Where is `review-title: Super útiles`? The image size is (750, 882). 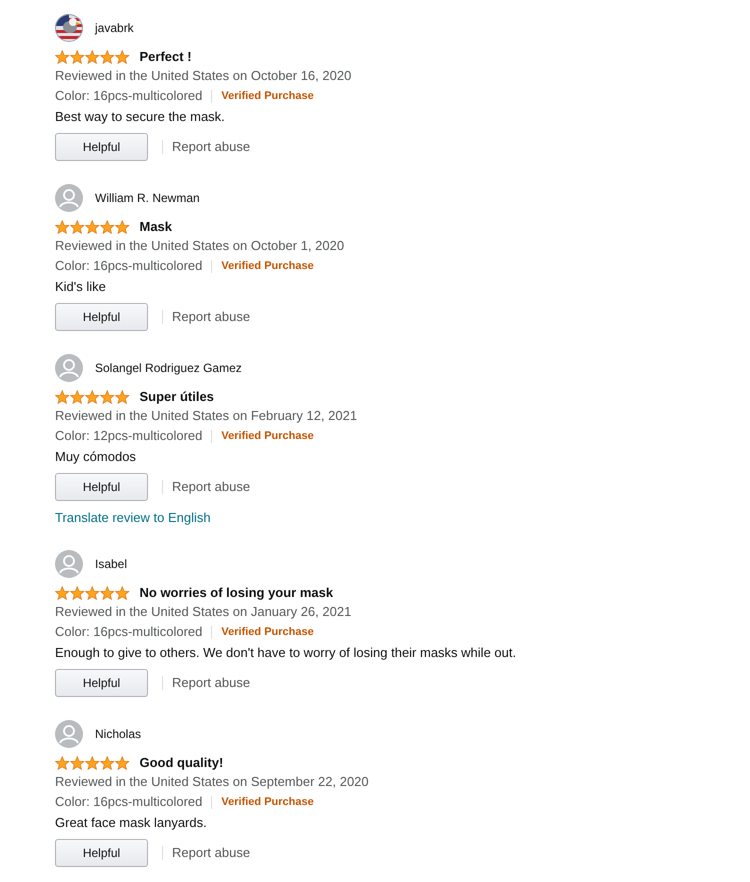
review-title: Super útiles is located at coordinates (177, 397).